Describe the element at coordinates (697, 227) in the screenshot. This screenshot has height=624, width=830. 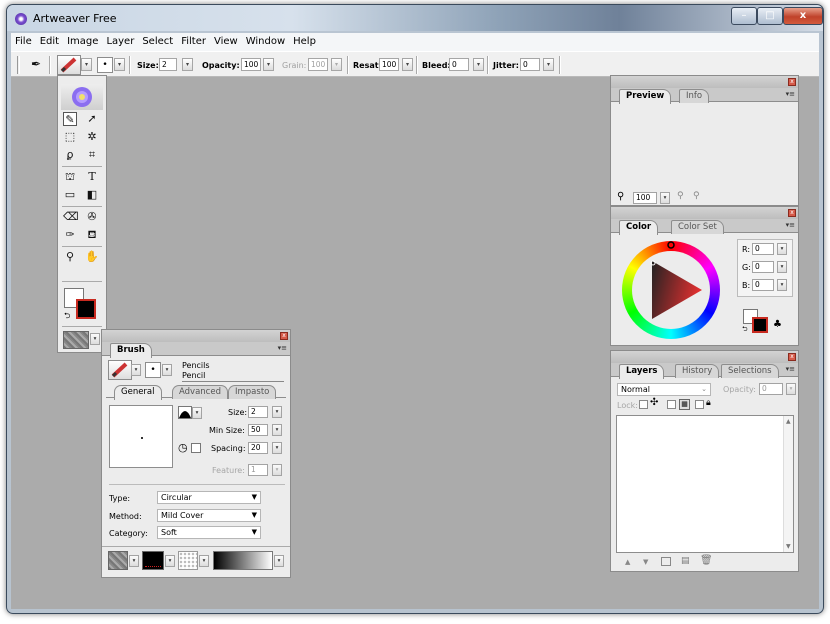
I see `tab-color-set: Color Set` at that location.